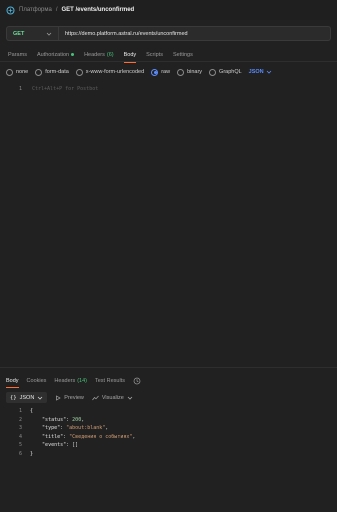 The image size is (337, 512). Describe the element at coordinates (168, 10) in the screenshot. I see `breadcrumb: Платформа / GET /events/unconfirmed` at that location.